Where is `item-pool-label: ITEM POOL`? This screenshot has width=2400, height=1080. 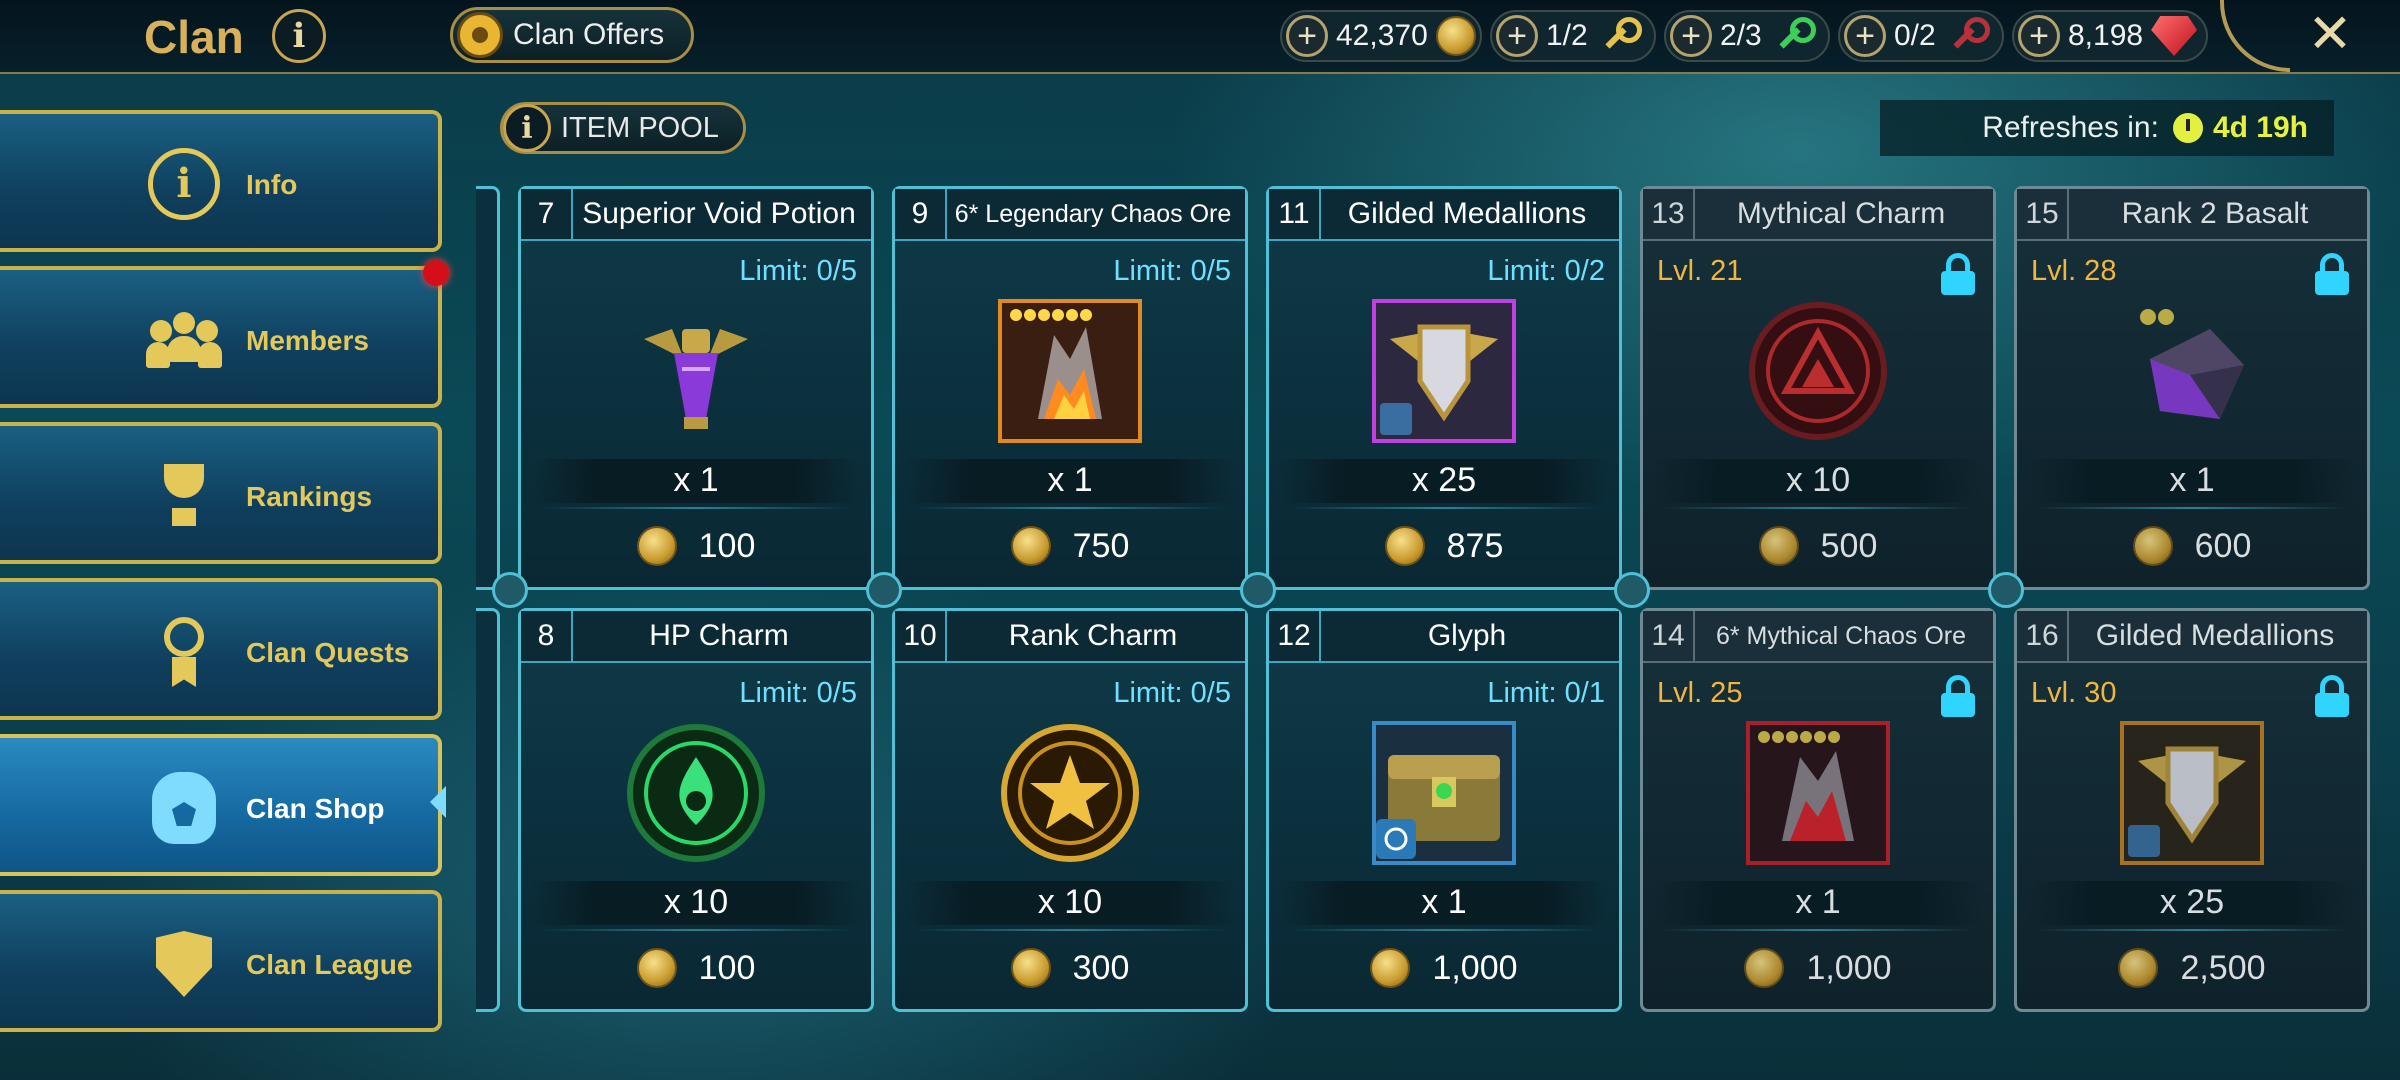
item-pool-label: ITEM POOL is located at coordinates (640, 127).